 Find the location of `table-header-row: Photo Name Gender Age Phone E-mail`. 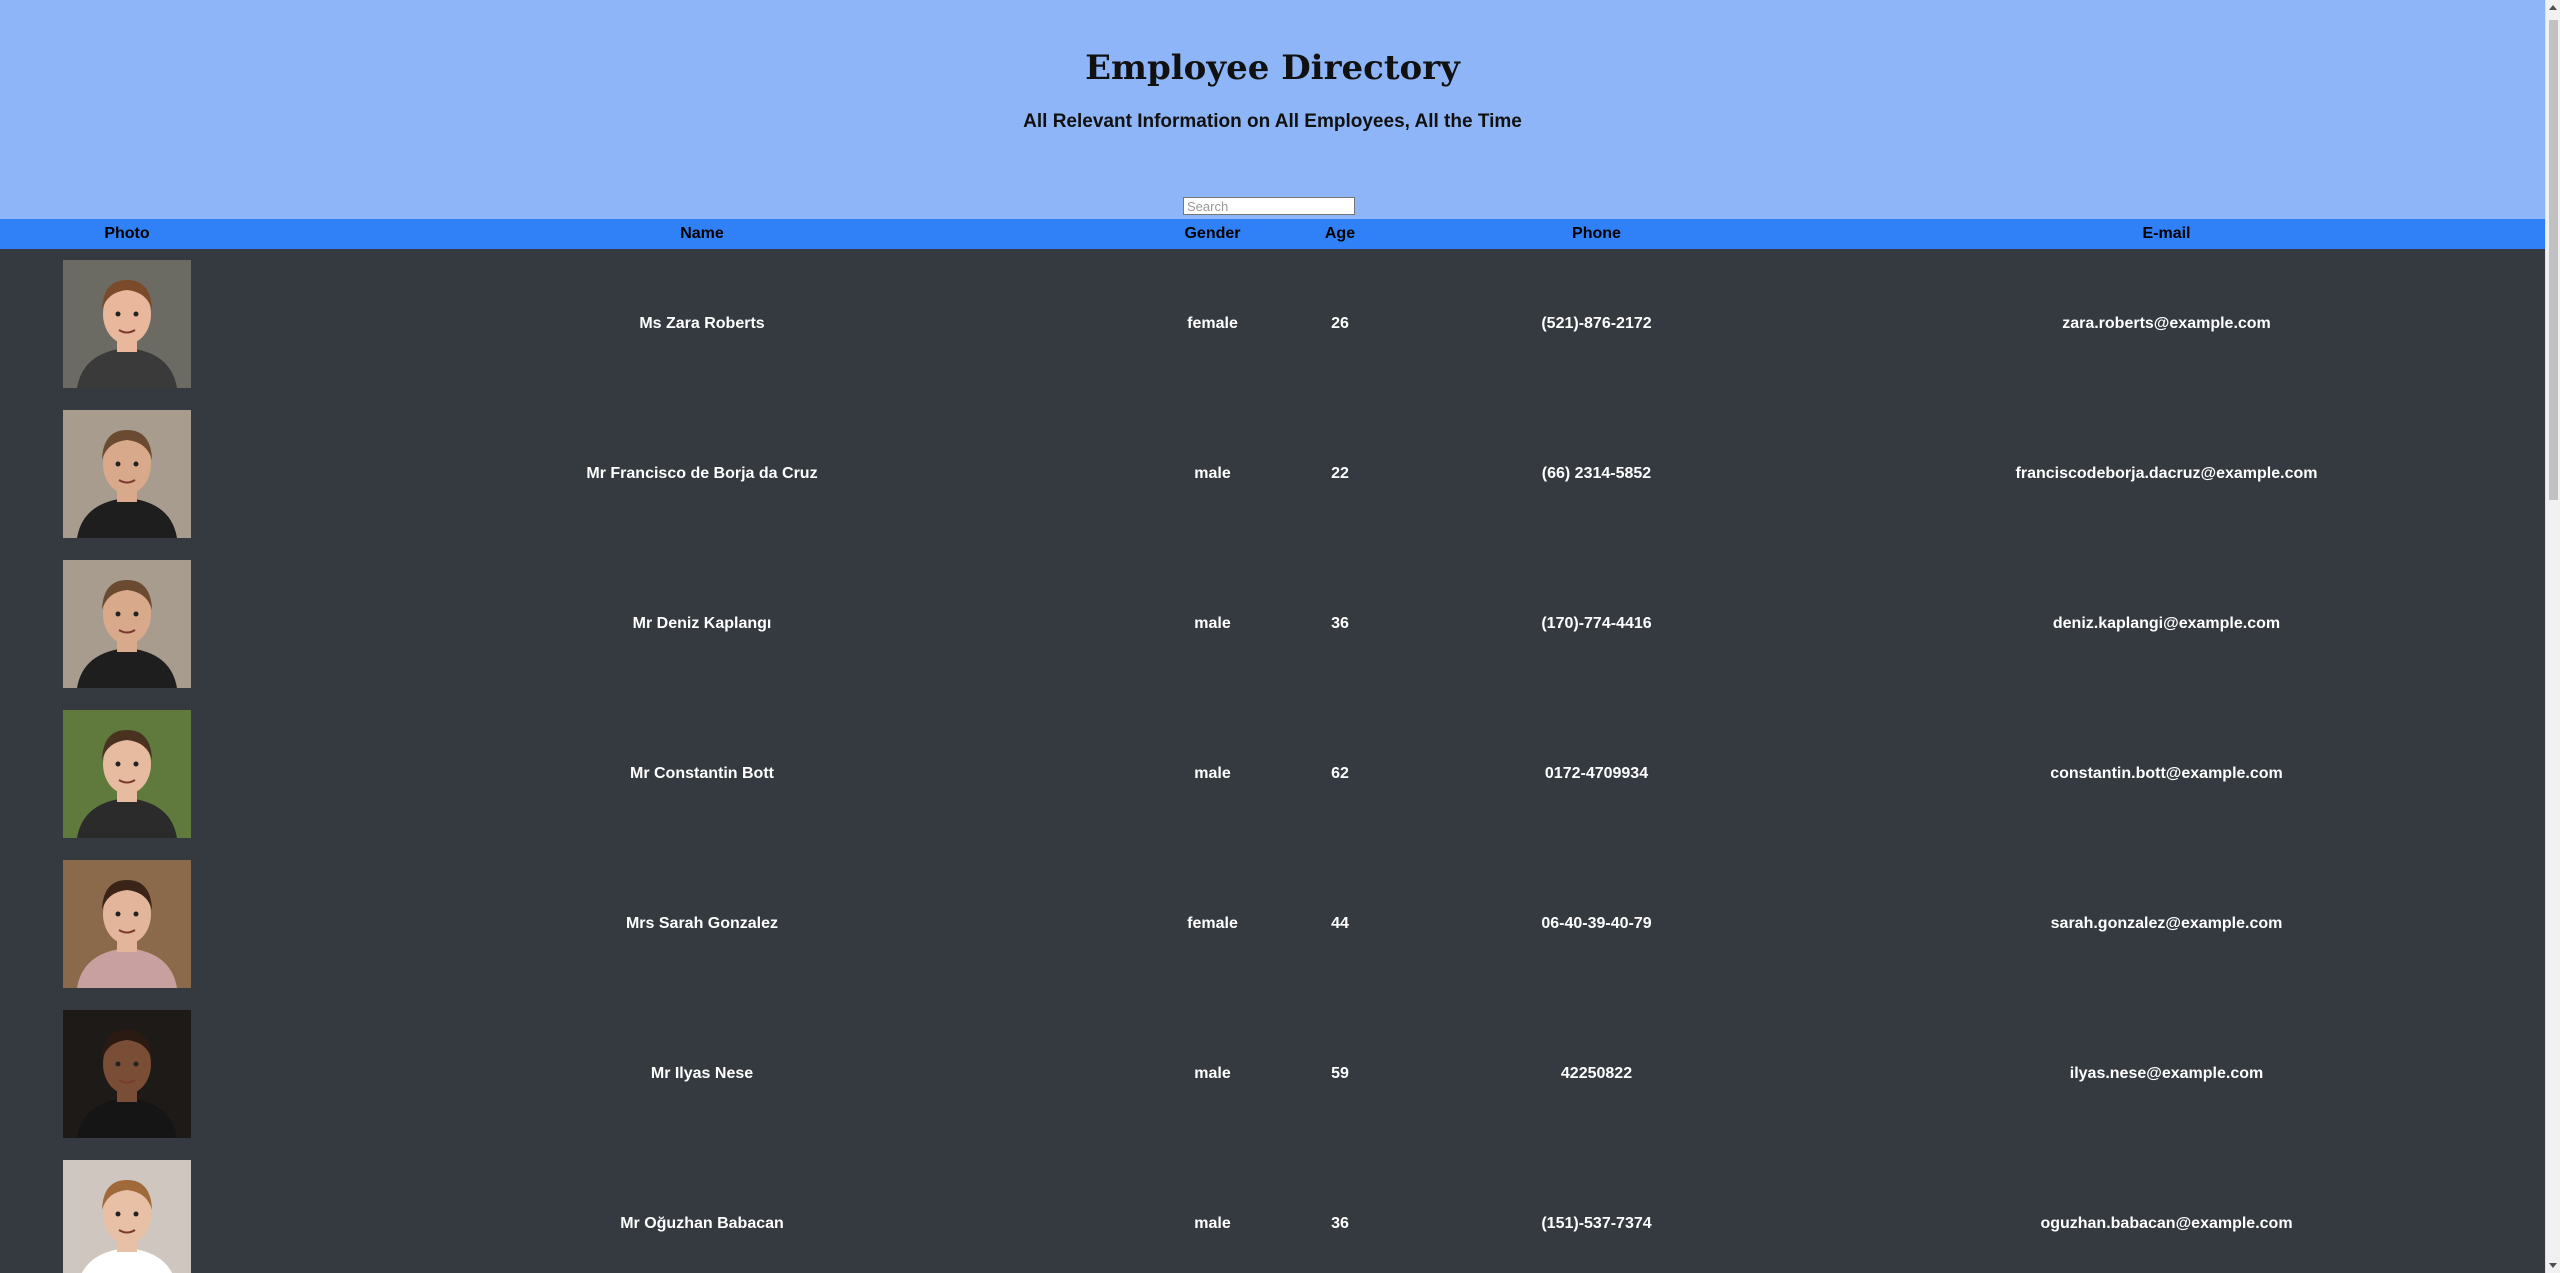

table-header-row: Photo Name Gender Age Phone E-mail is located at coordinates (1272, 234).